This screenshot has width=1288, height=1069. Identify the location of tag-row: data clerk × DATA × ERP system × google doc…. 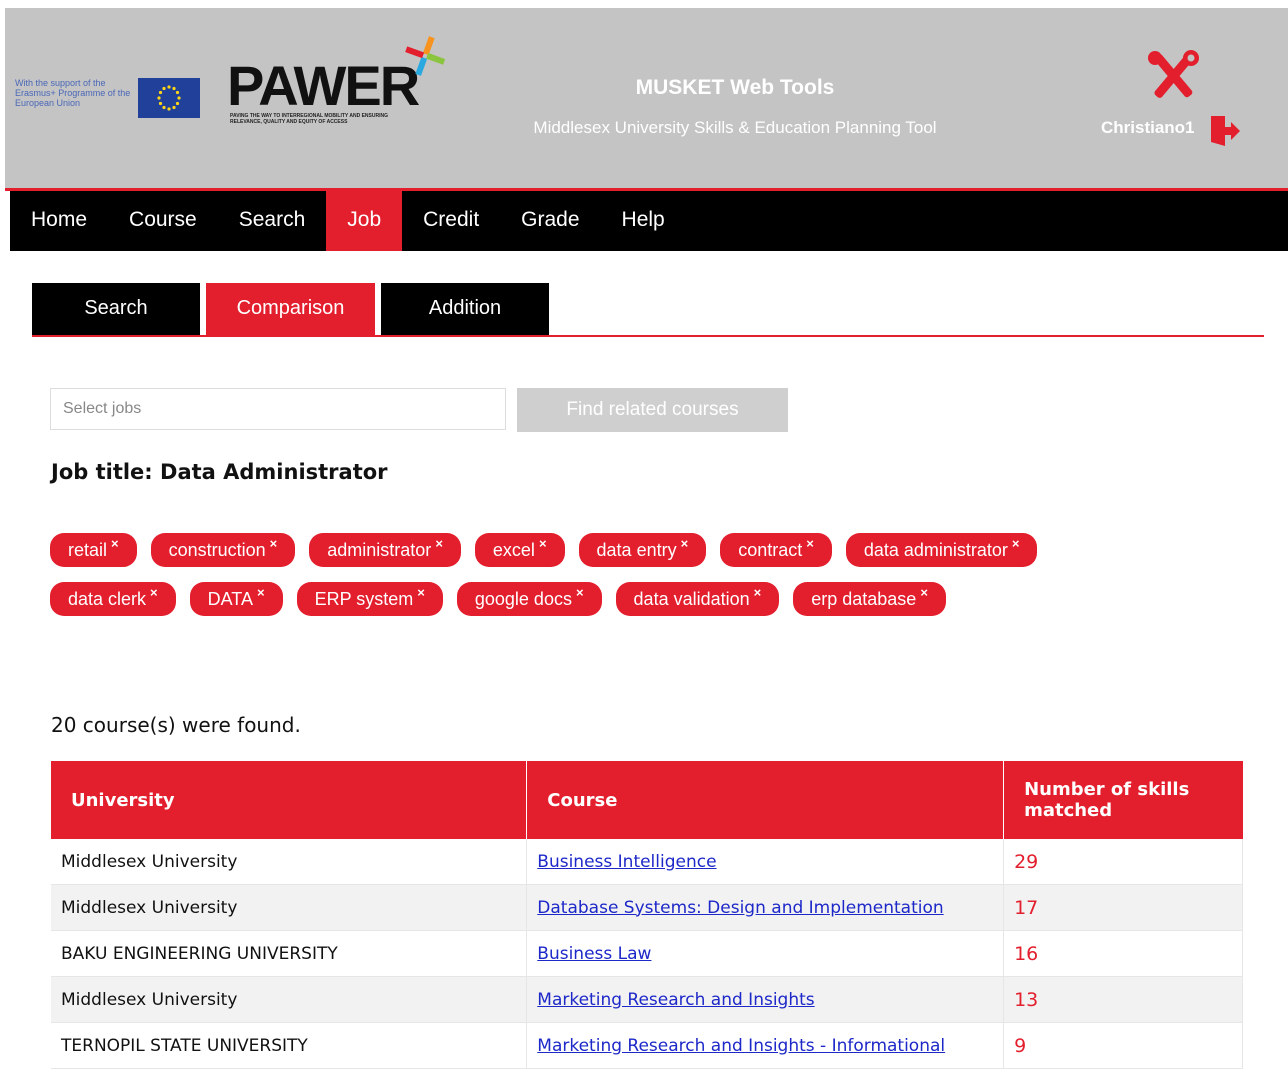
(610, 599).